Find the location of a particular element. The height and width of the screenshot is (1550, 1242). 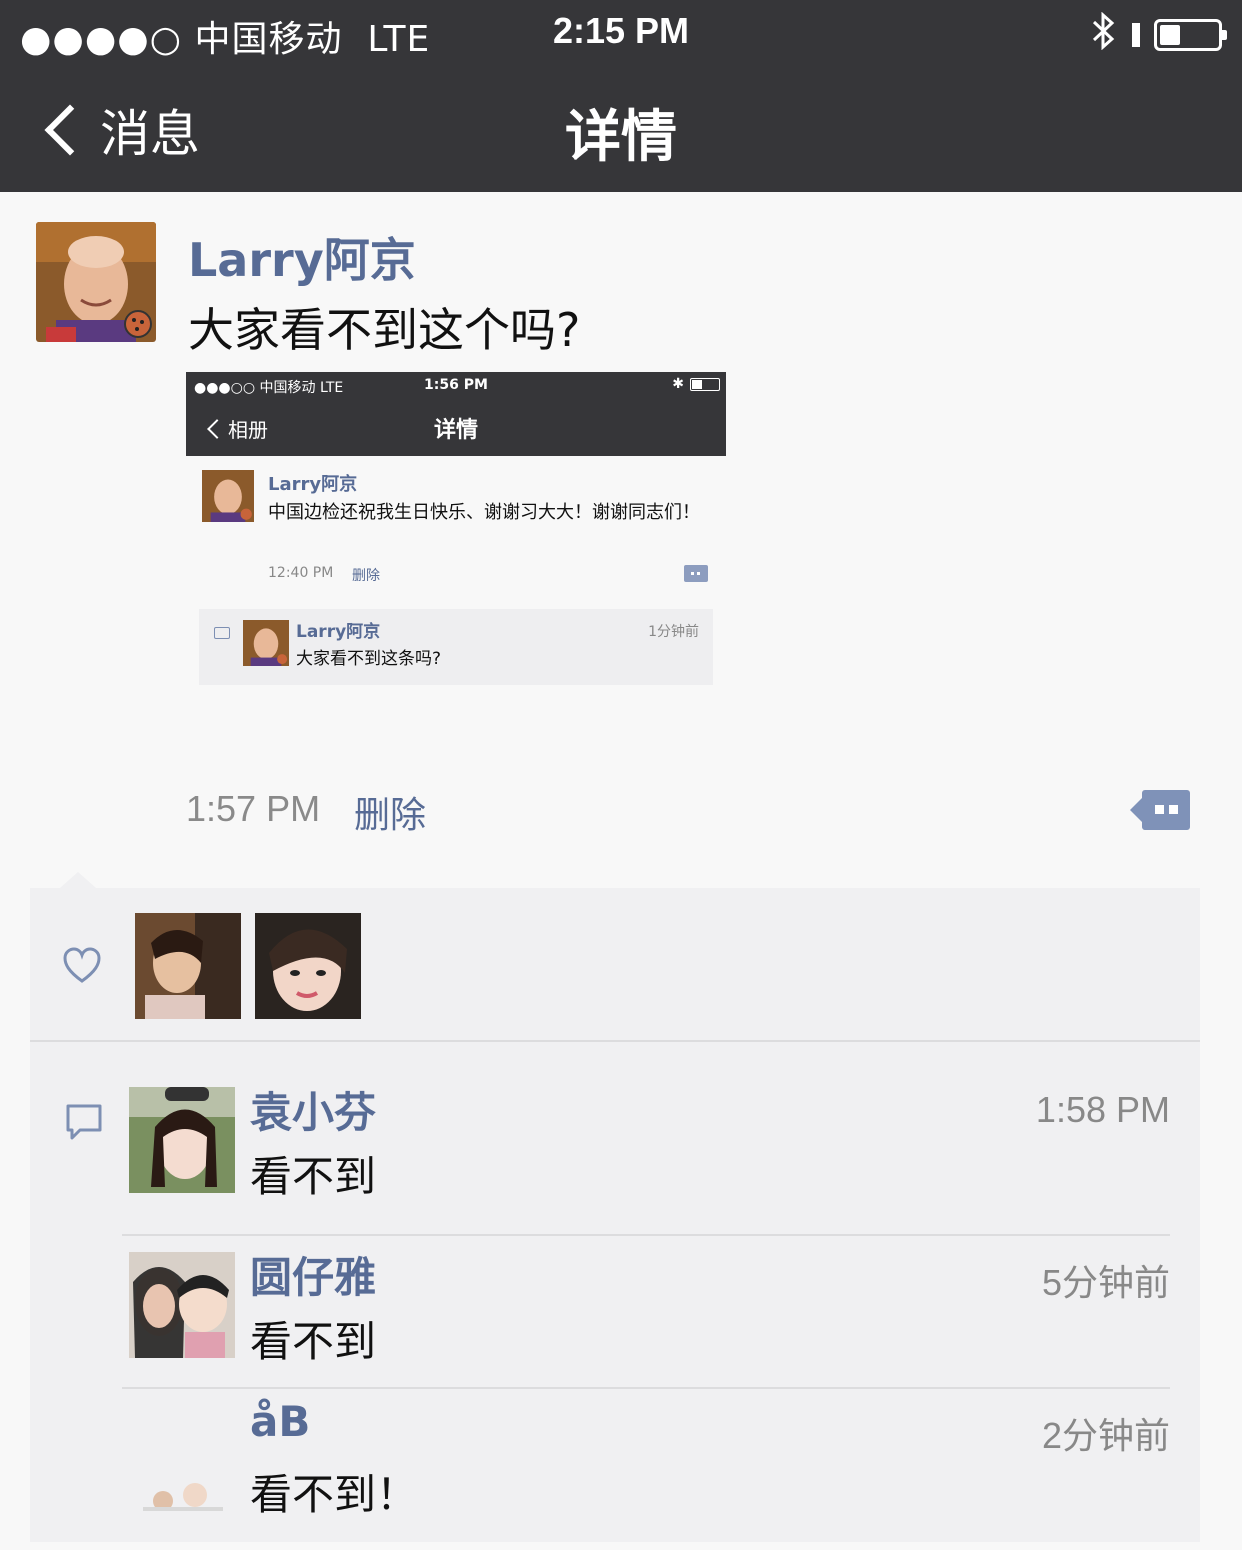

image-status-time: 1:56 PM is located at coordinates (456, 385).